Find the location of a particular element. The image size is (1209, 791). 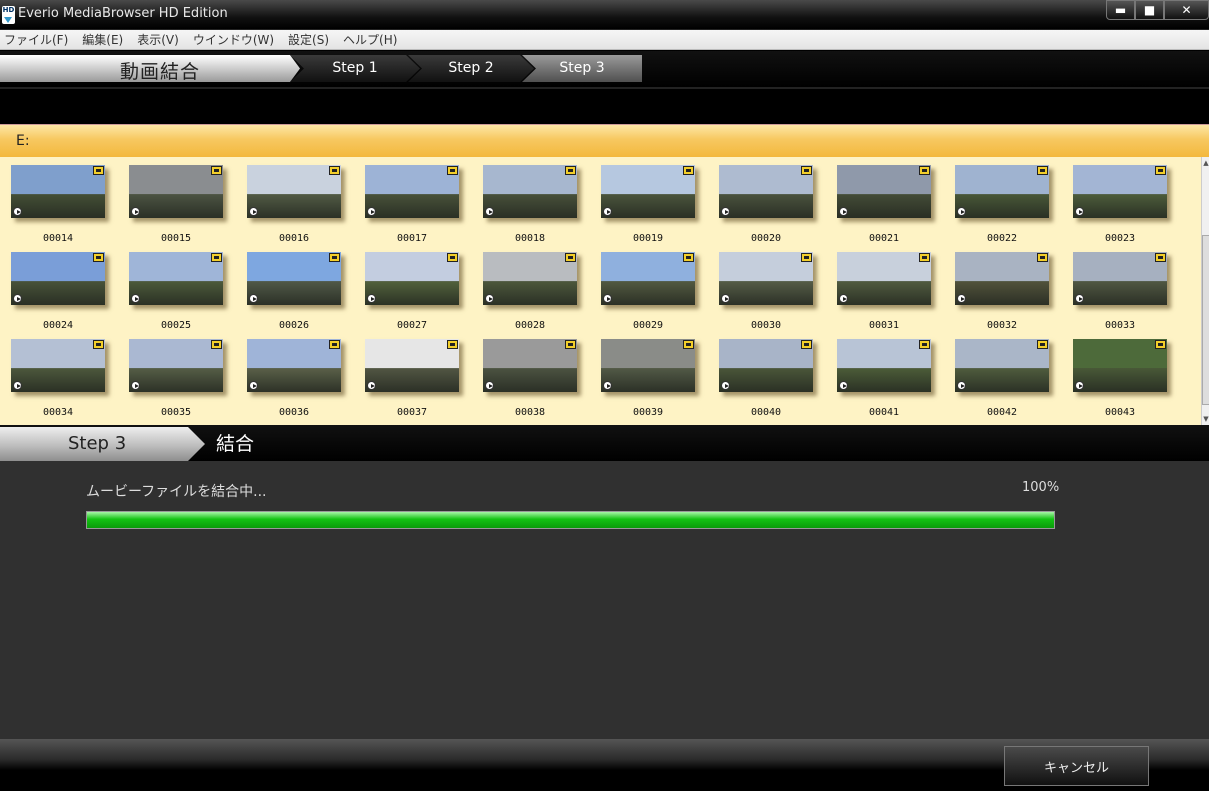

clip-thumbnail: 00040 is located at coordinates (769, 379).